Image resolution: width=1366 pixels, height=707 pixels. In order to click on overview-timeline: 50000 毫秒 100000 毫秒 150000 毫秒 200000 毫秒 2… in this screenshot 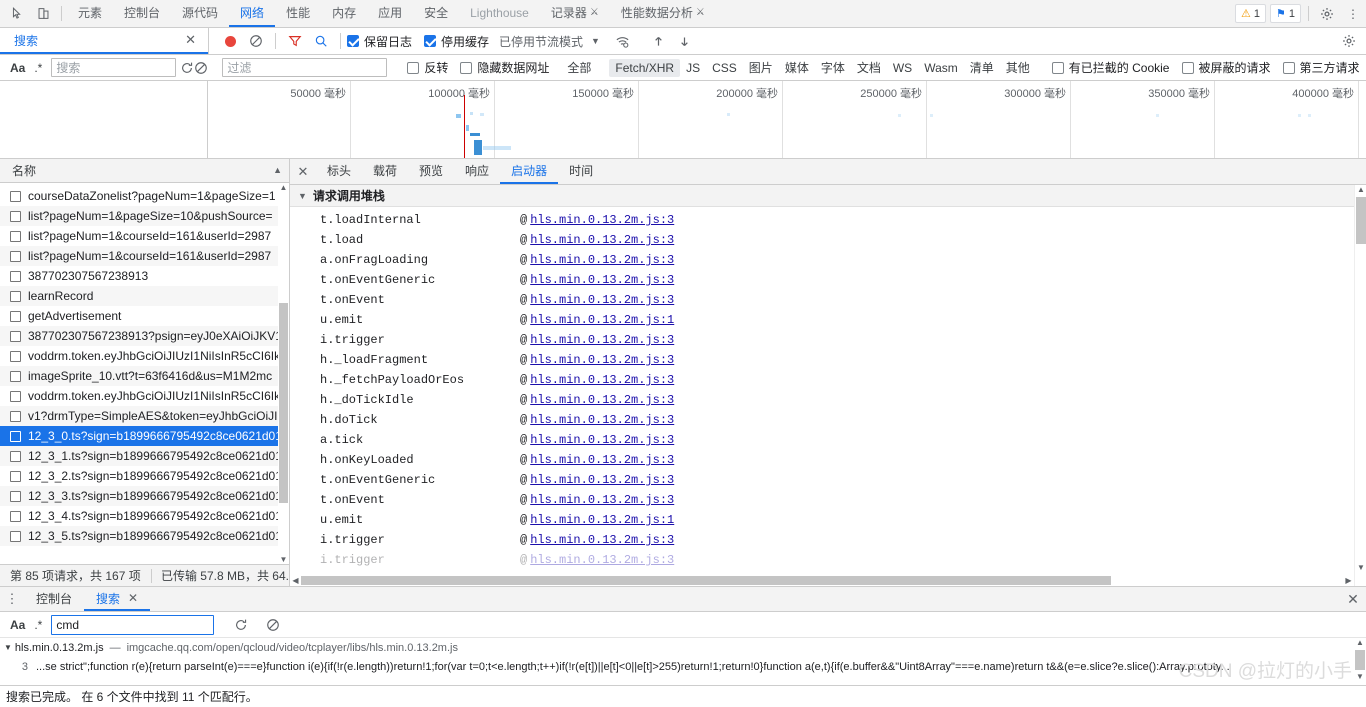, I will do `click(787, 119)`.